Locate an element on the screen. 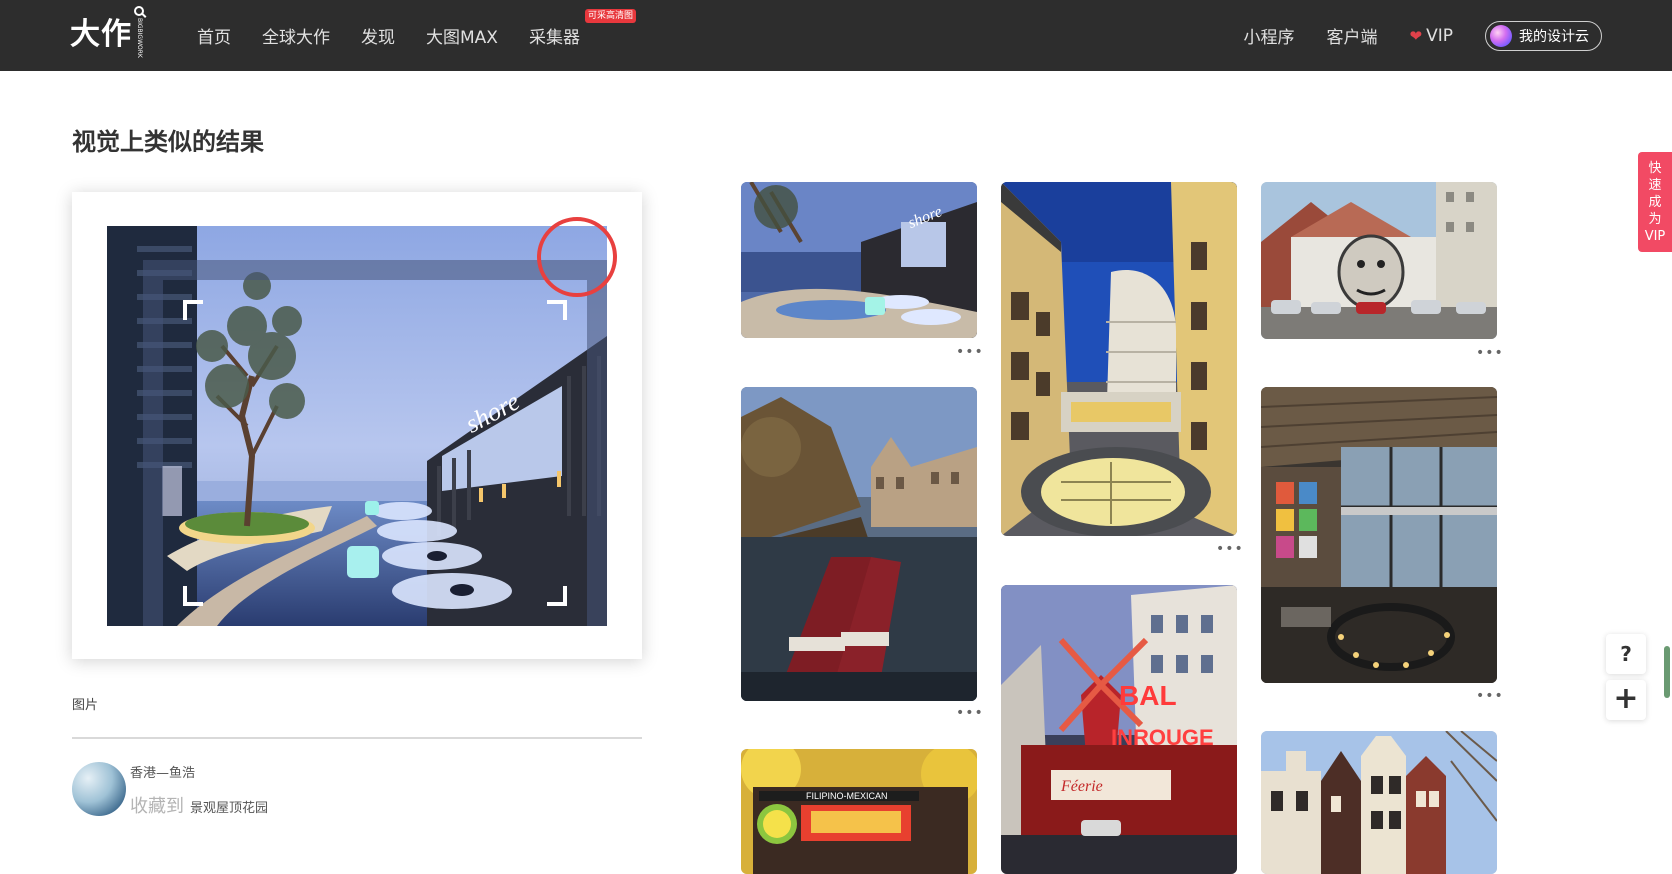 The image size is (1672, 874). vip-tab-char: 快 is located at coordinates (1655, 168).